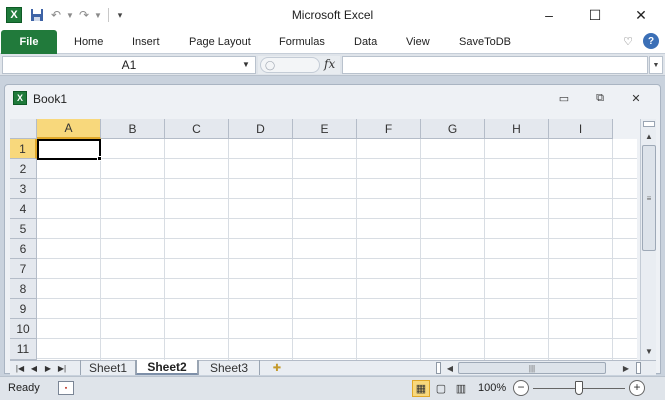  I want to click on row-header-5: 5, so click(23, 229).